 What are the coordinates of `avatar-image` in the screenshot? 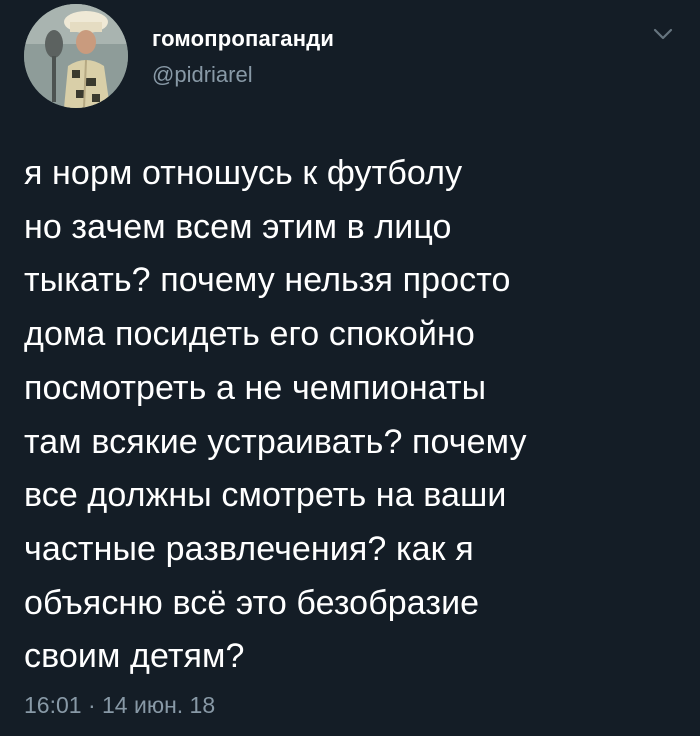 It's located at (76, 56).